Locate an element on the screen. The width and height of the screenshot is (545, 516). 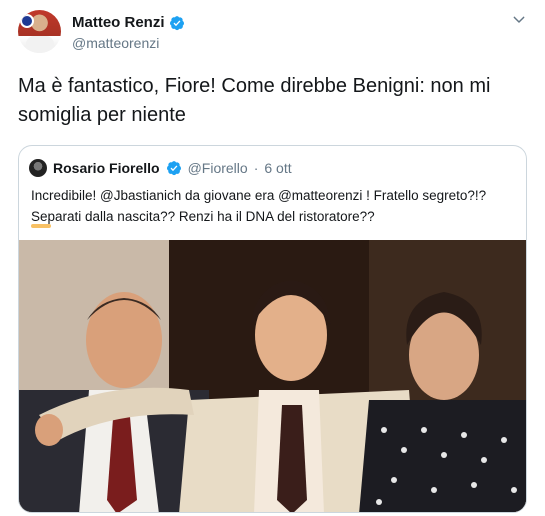
author-names: Matteo Renzi @matteorenzi is located at coordinates (128, 33).